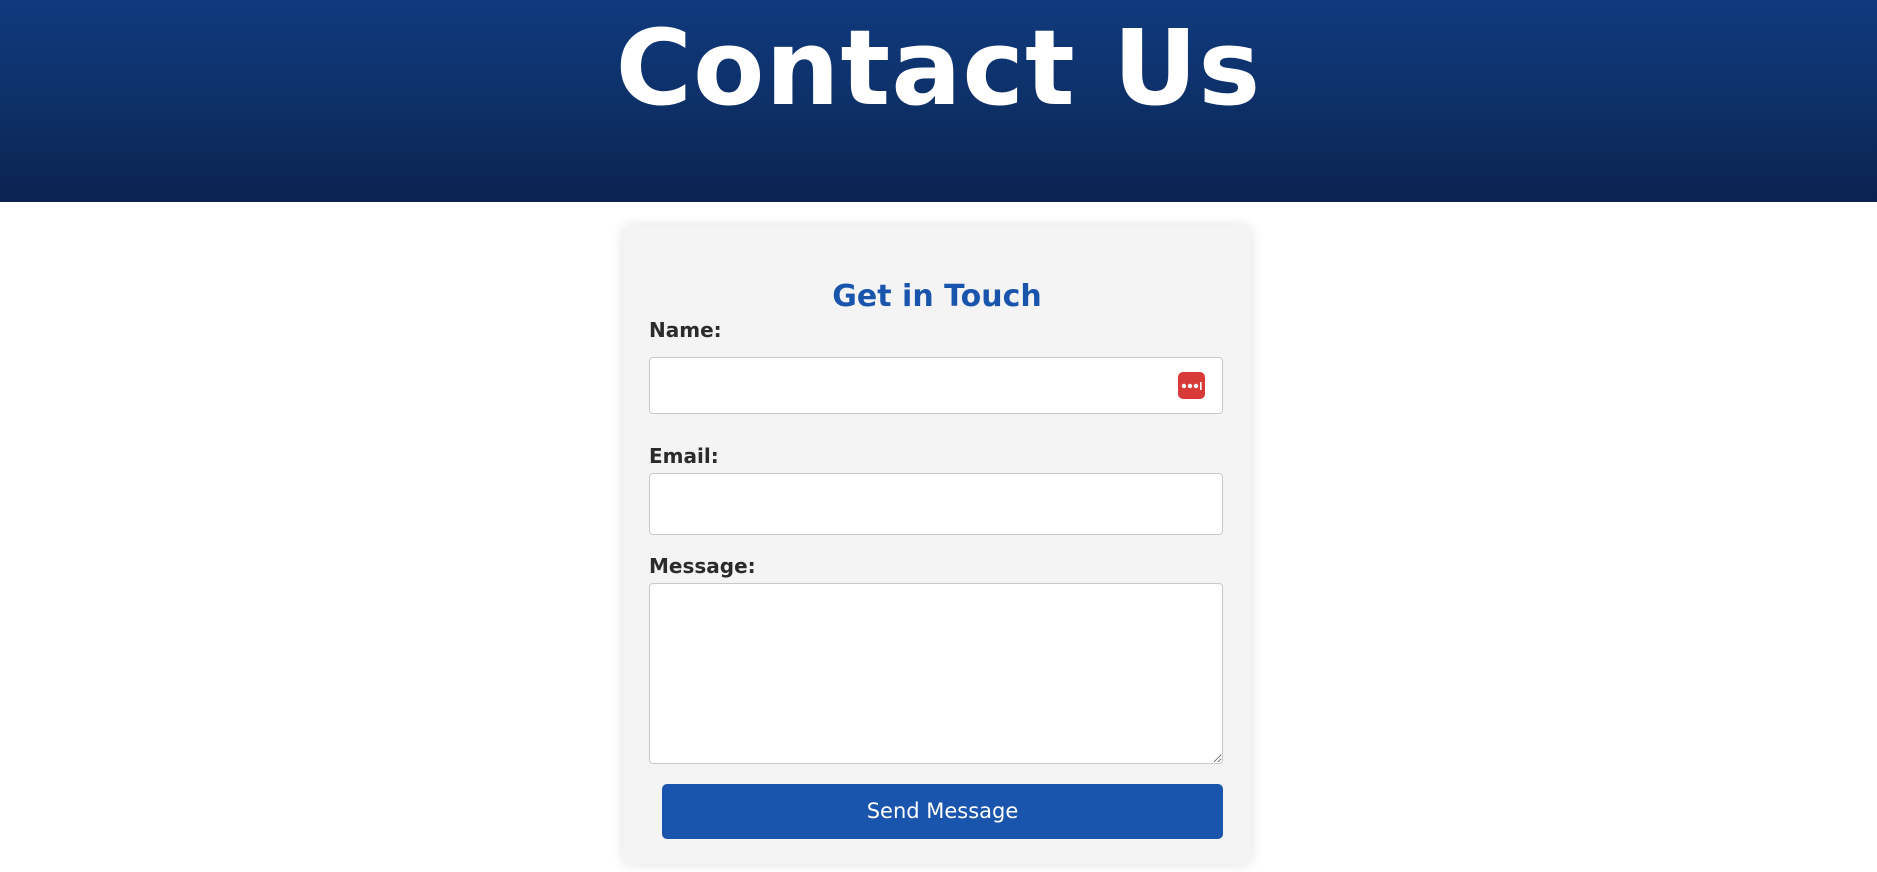 The width and height of the screenshot is (1877, 872). Describe the element at coordinates (938, 67) in the screenshot. I see `page-title: Contact Us` at that location.